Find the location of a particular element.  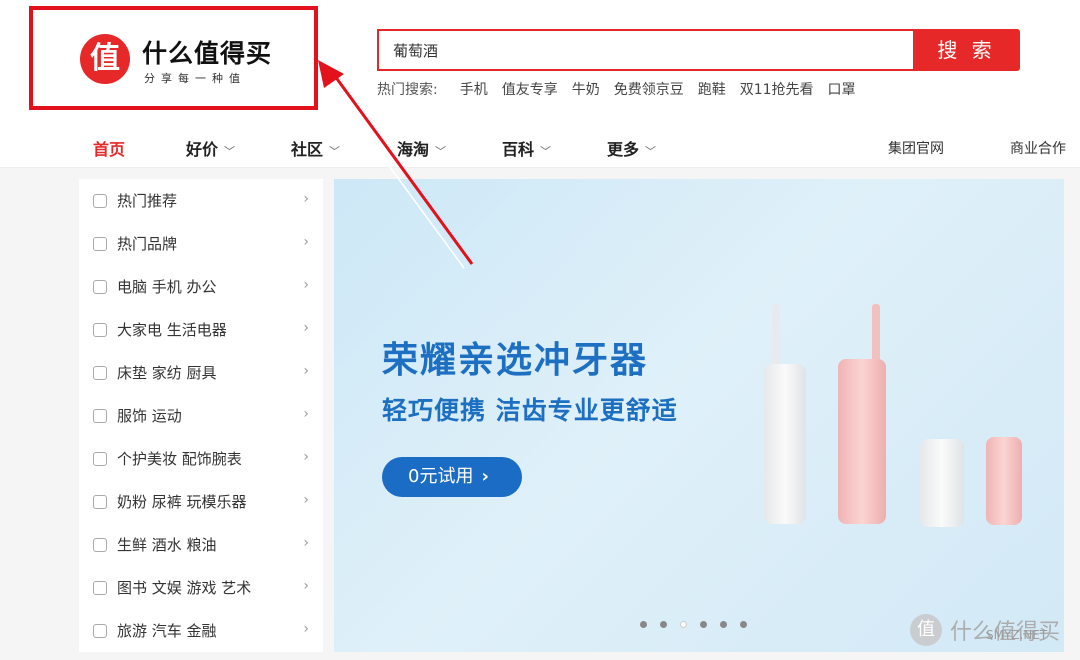

watermark-url: SMYZ.NET is located at coordinates (1017, 635).